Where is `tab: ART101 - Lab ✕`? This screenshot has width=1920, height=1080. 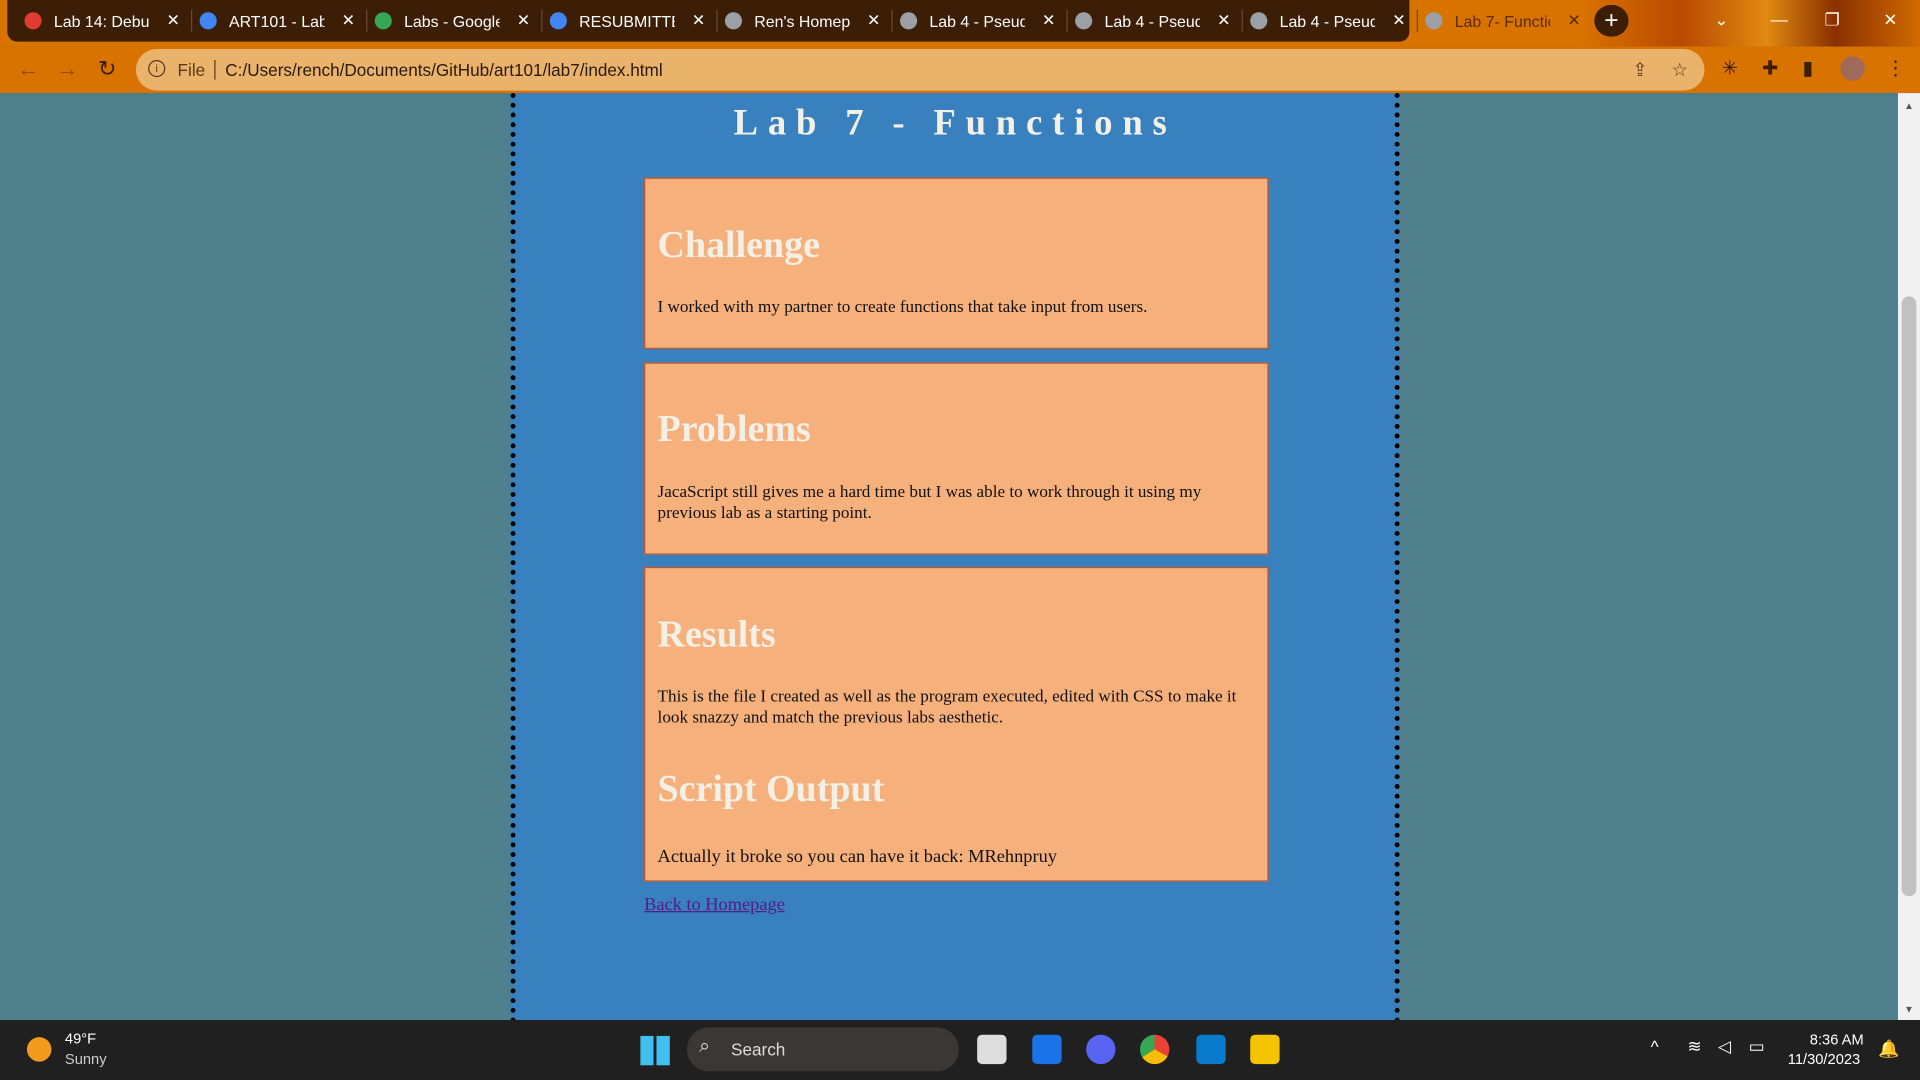 tab: ART101 - Lab ✕ is located at coordinates (283, 21).